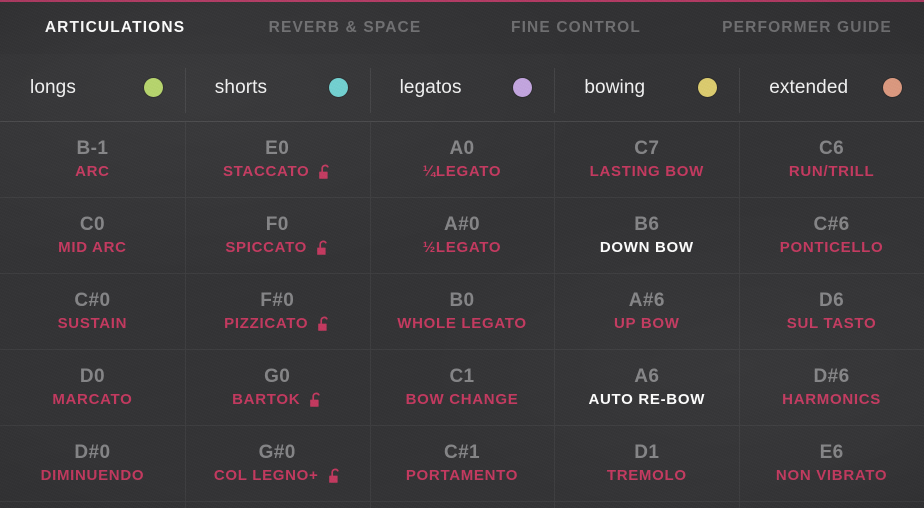  Describe the element at coordinates (462, 388) in the screenshot. I see `articulation-cell: C1 BOW CHANGE` at that location.